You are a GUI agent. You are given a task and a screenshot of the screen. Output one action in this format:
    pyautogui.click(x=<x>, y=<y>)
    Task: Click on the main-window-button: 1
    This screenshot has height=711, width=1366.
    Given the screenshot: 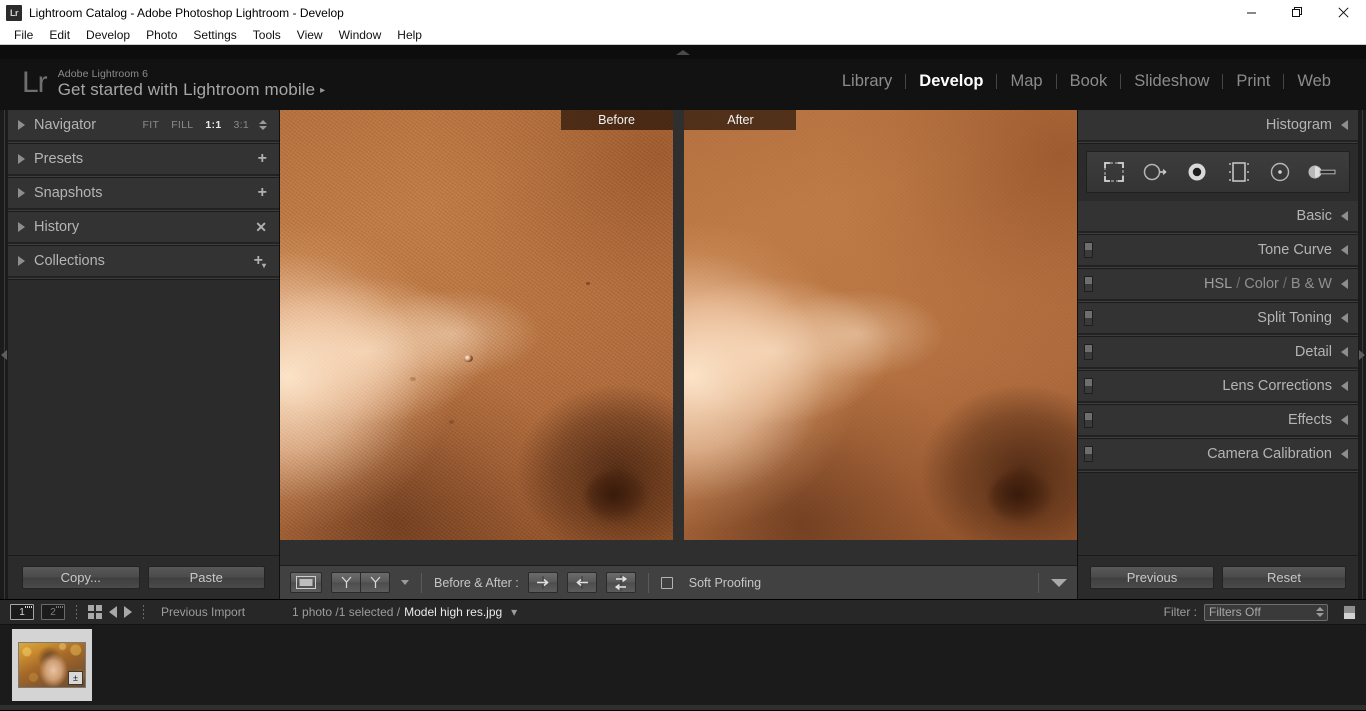 What is the action you would take?
    pyautogui.click(x=22, y=612)
    